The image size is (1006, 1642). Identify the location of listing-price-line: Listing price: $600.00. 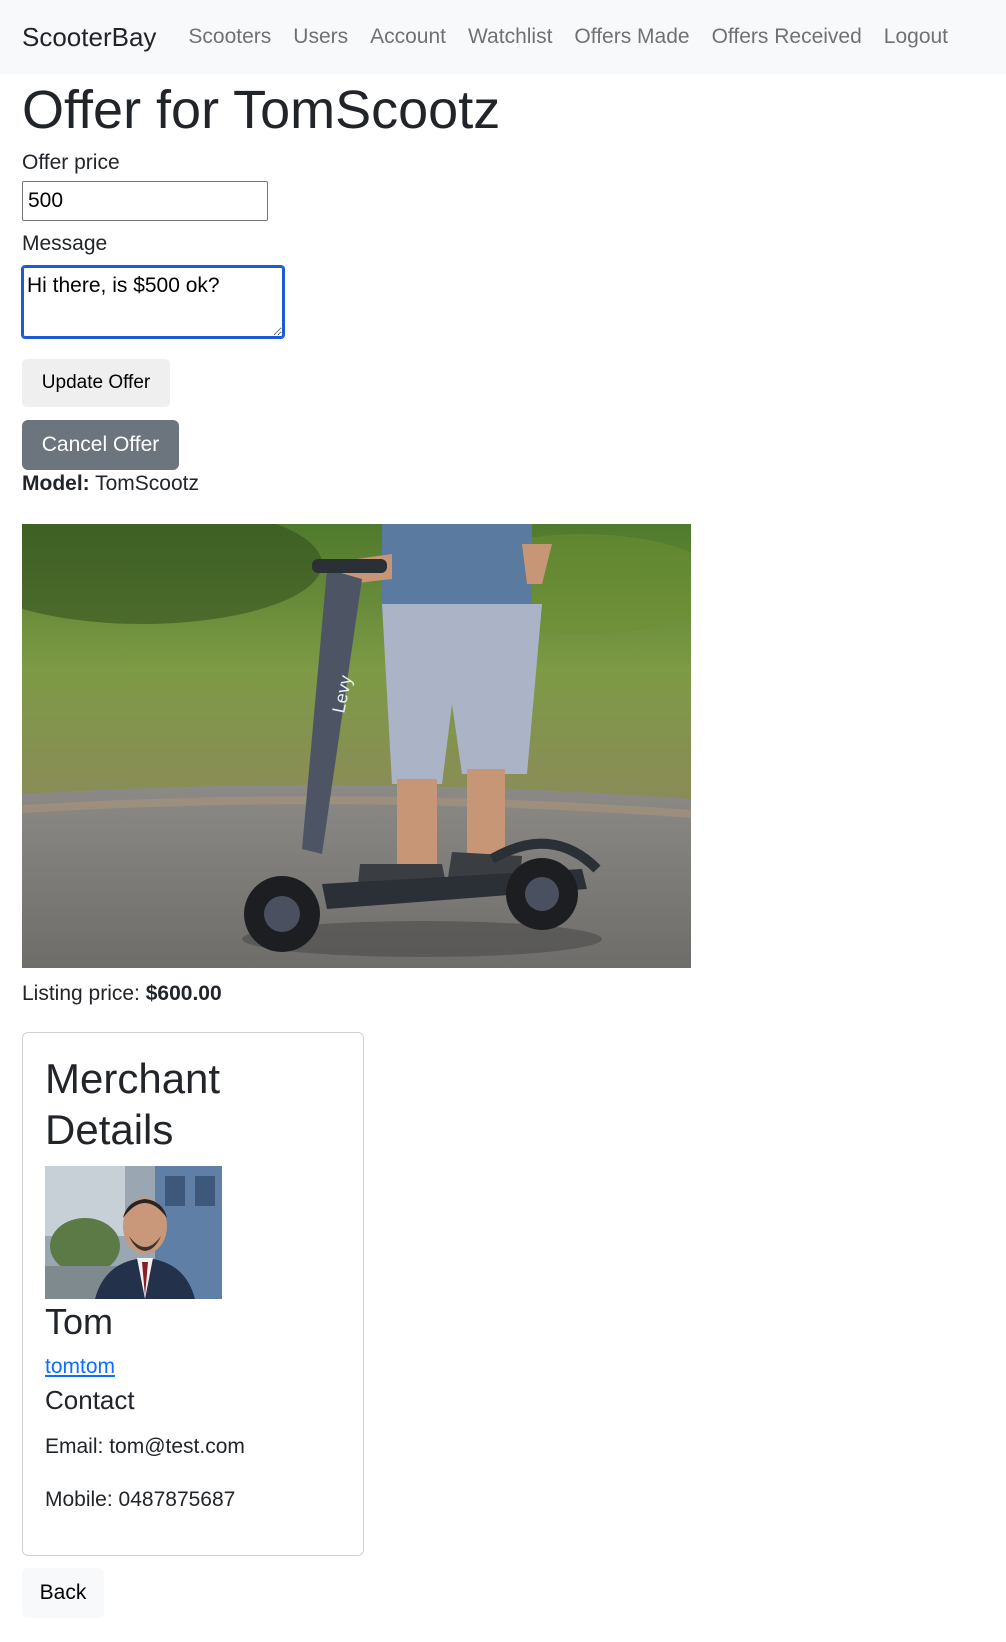
(122, 994).